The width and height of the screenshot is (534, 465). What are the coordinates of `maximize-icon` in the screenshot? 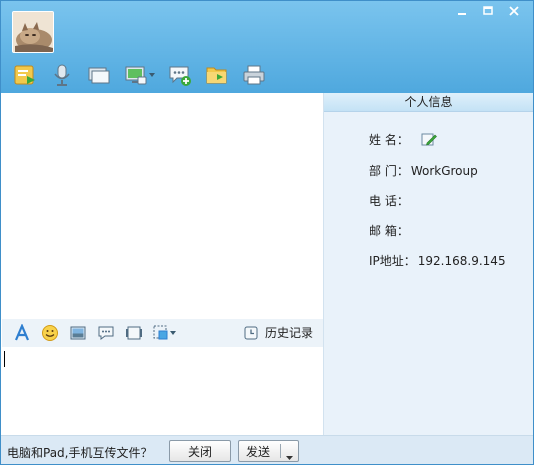 It's located at (488, 10).